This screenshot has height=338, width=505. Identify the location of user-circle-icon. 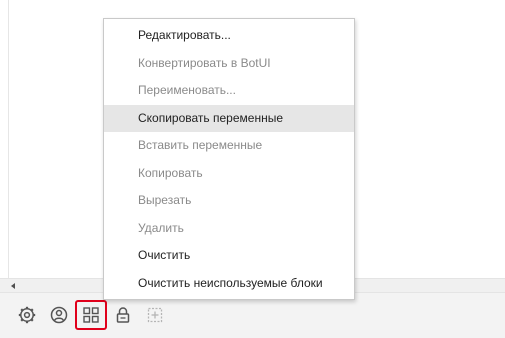
(59, 315).